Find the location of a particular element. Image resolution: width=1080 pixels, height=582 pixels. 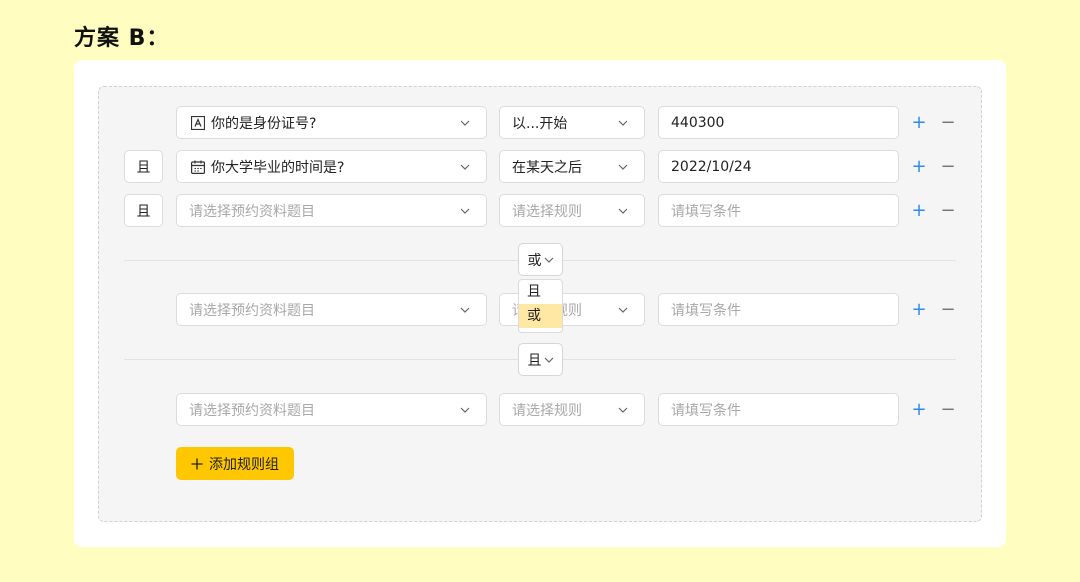

group-logic-value: 或 is located at coordinates (534, 260).